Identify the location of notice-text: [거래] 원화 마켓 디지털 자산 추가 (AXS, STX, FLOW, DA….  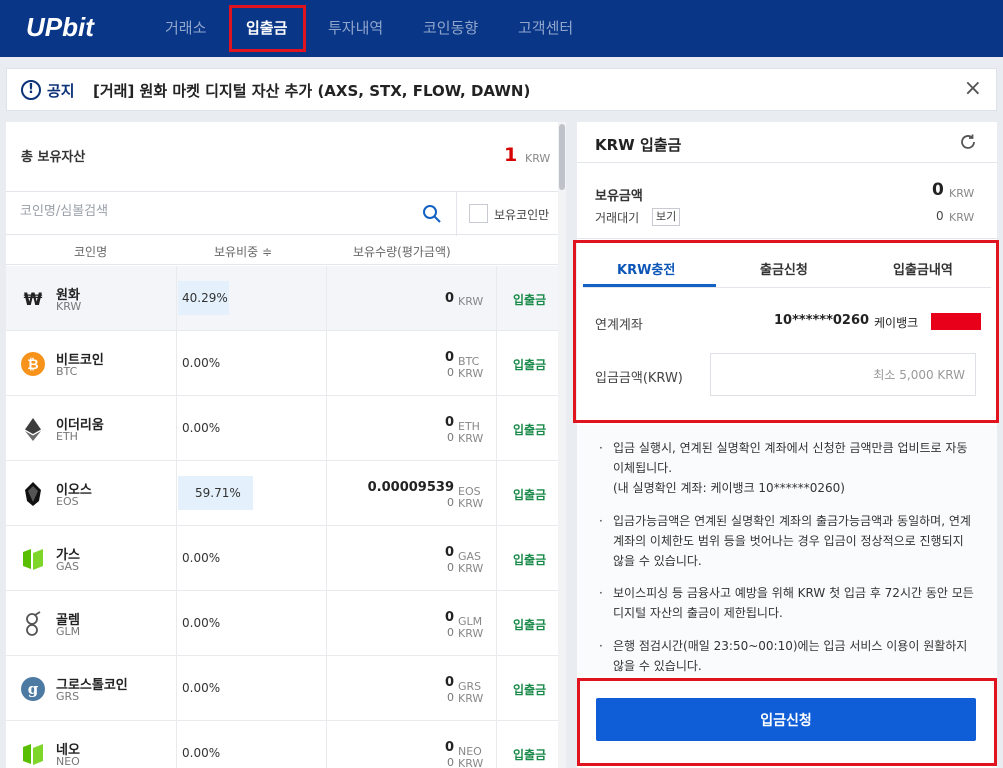
(311, 90).